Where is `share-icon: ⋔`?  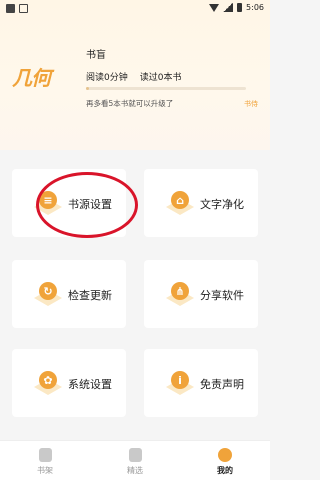
share-icon: ⋔ is located at coordinates (180, 294).